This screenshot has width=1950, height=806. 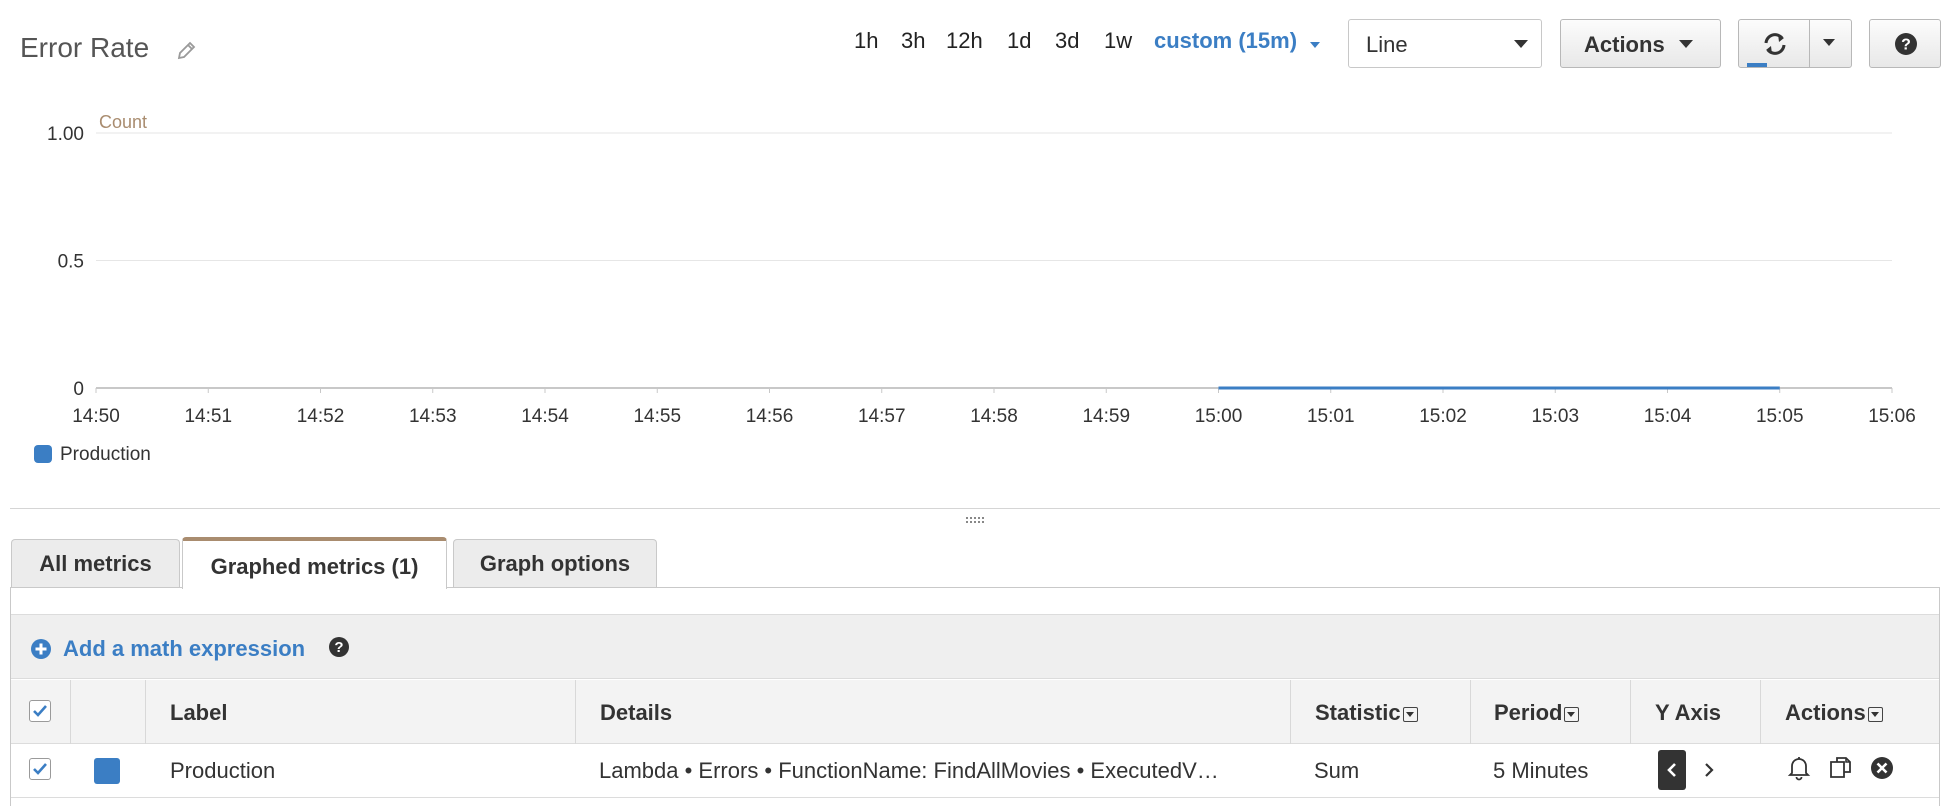 I want to click on column-header-statistic: Statistic, so click(x=1366, y=713).